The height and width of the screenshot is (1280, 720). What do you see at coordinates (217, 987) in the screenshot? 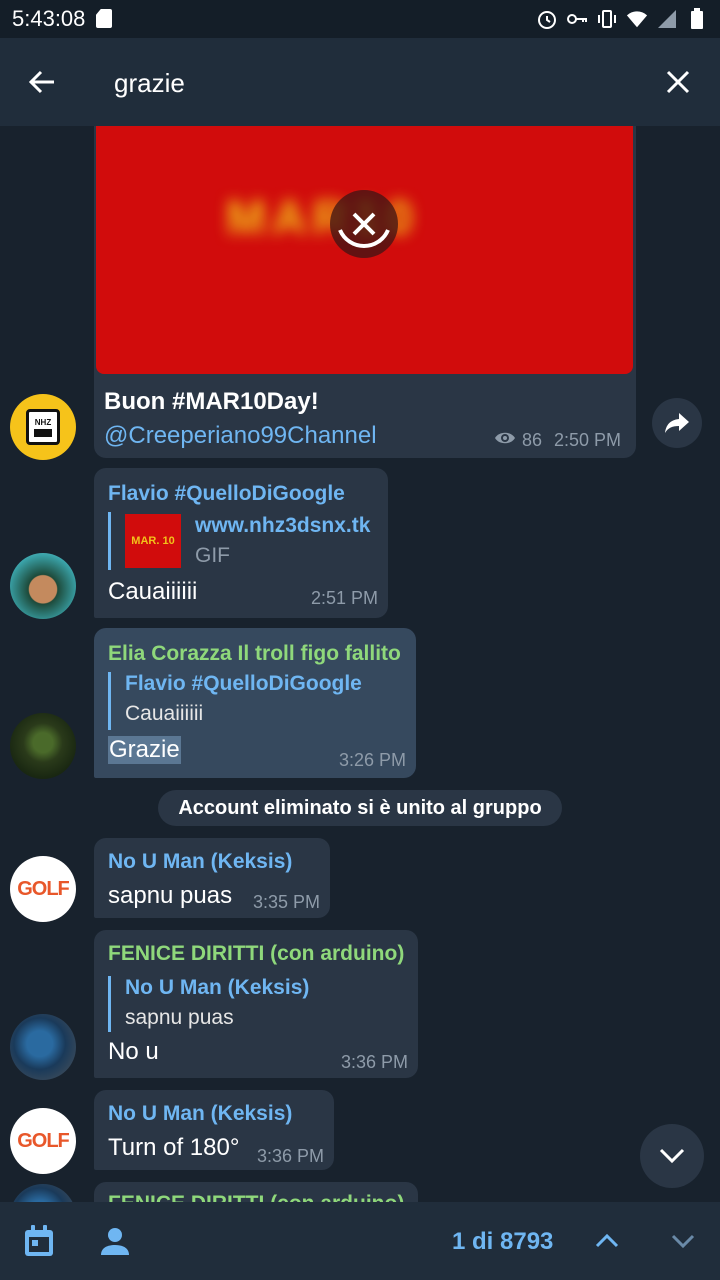
I see `reply-sender-name: No U Man (Keksis)` at bounding box center [217, 987].